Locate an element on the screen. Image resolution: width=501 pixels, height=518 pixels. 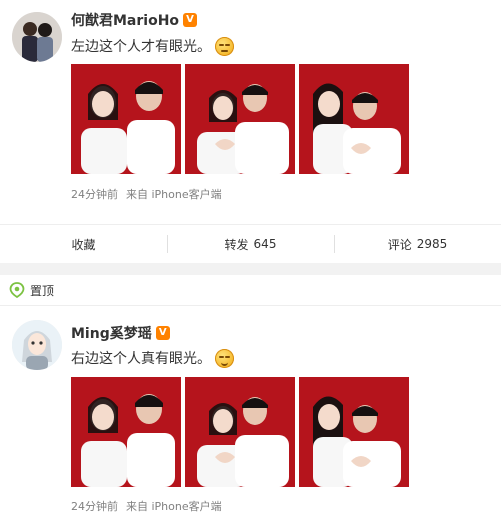
action-bar: 收藏 转发 645 评论 2985 is located at coordinates (250, 244).